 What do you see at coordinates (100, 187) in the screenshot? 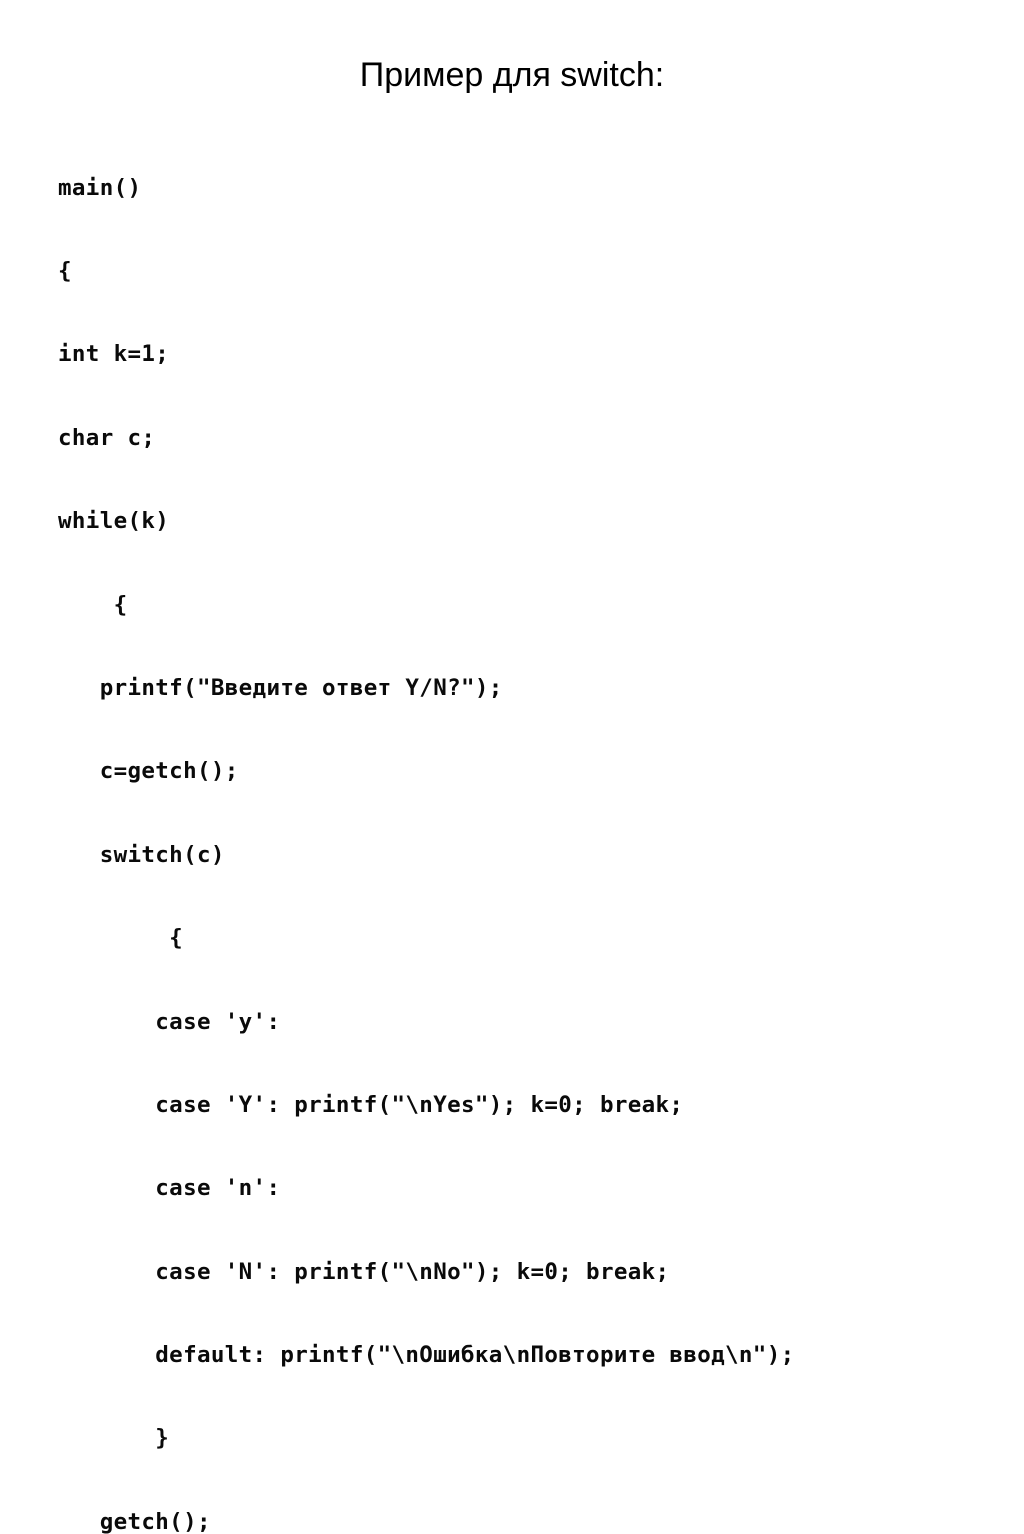
I see `code-line: main()` at bounding box center [100, 187].